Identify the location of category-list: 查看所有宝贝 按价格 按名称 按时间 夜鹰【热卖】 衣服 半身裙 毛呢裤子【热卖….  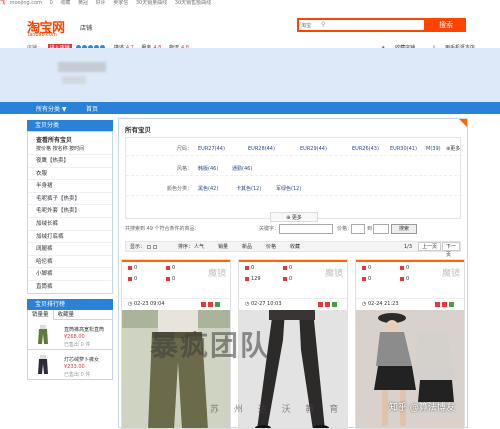
(70, 212).